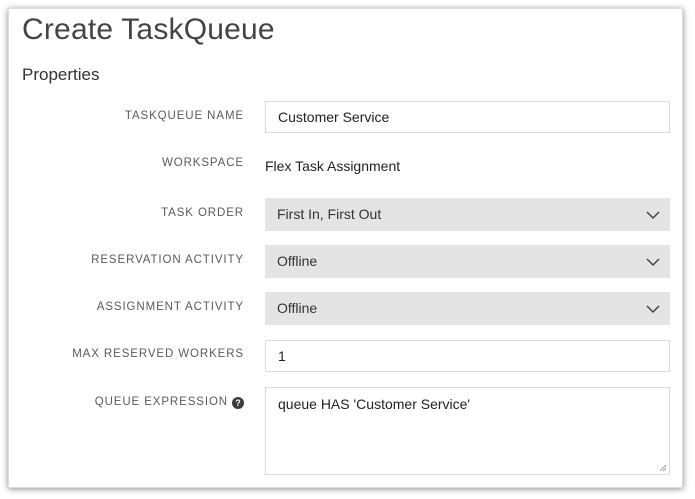 The width and height of the screenshot is (695, 499). Describe the element at coordinates (467, 431) in the screenshot. I see `queue-expression-textarea: queue HAS 'Customer Service'` at that location.